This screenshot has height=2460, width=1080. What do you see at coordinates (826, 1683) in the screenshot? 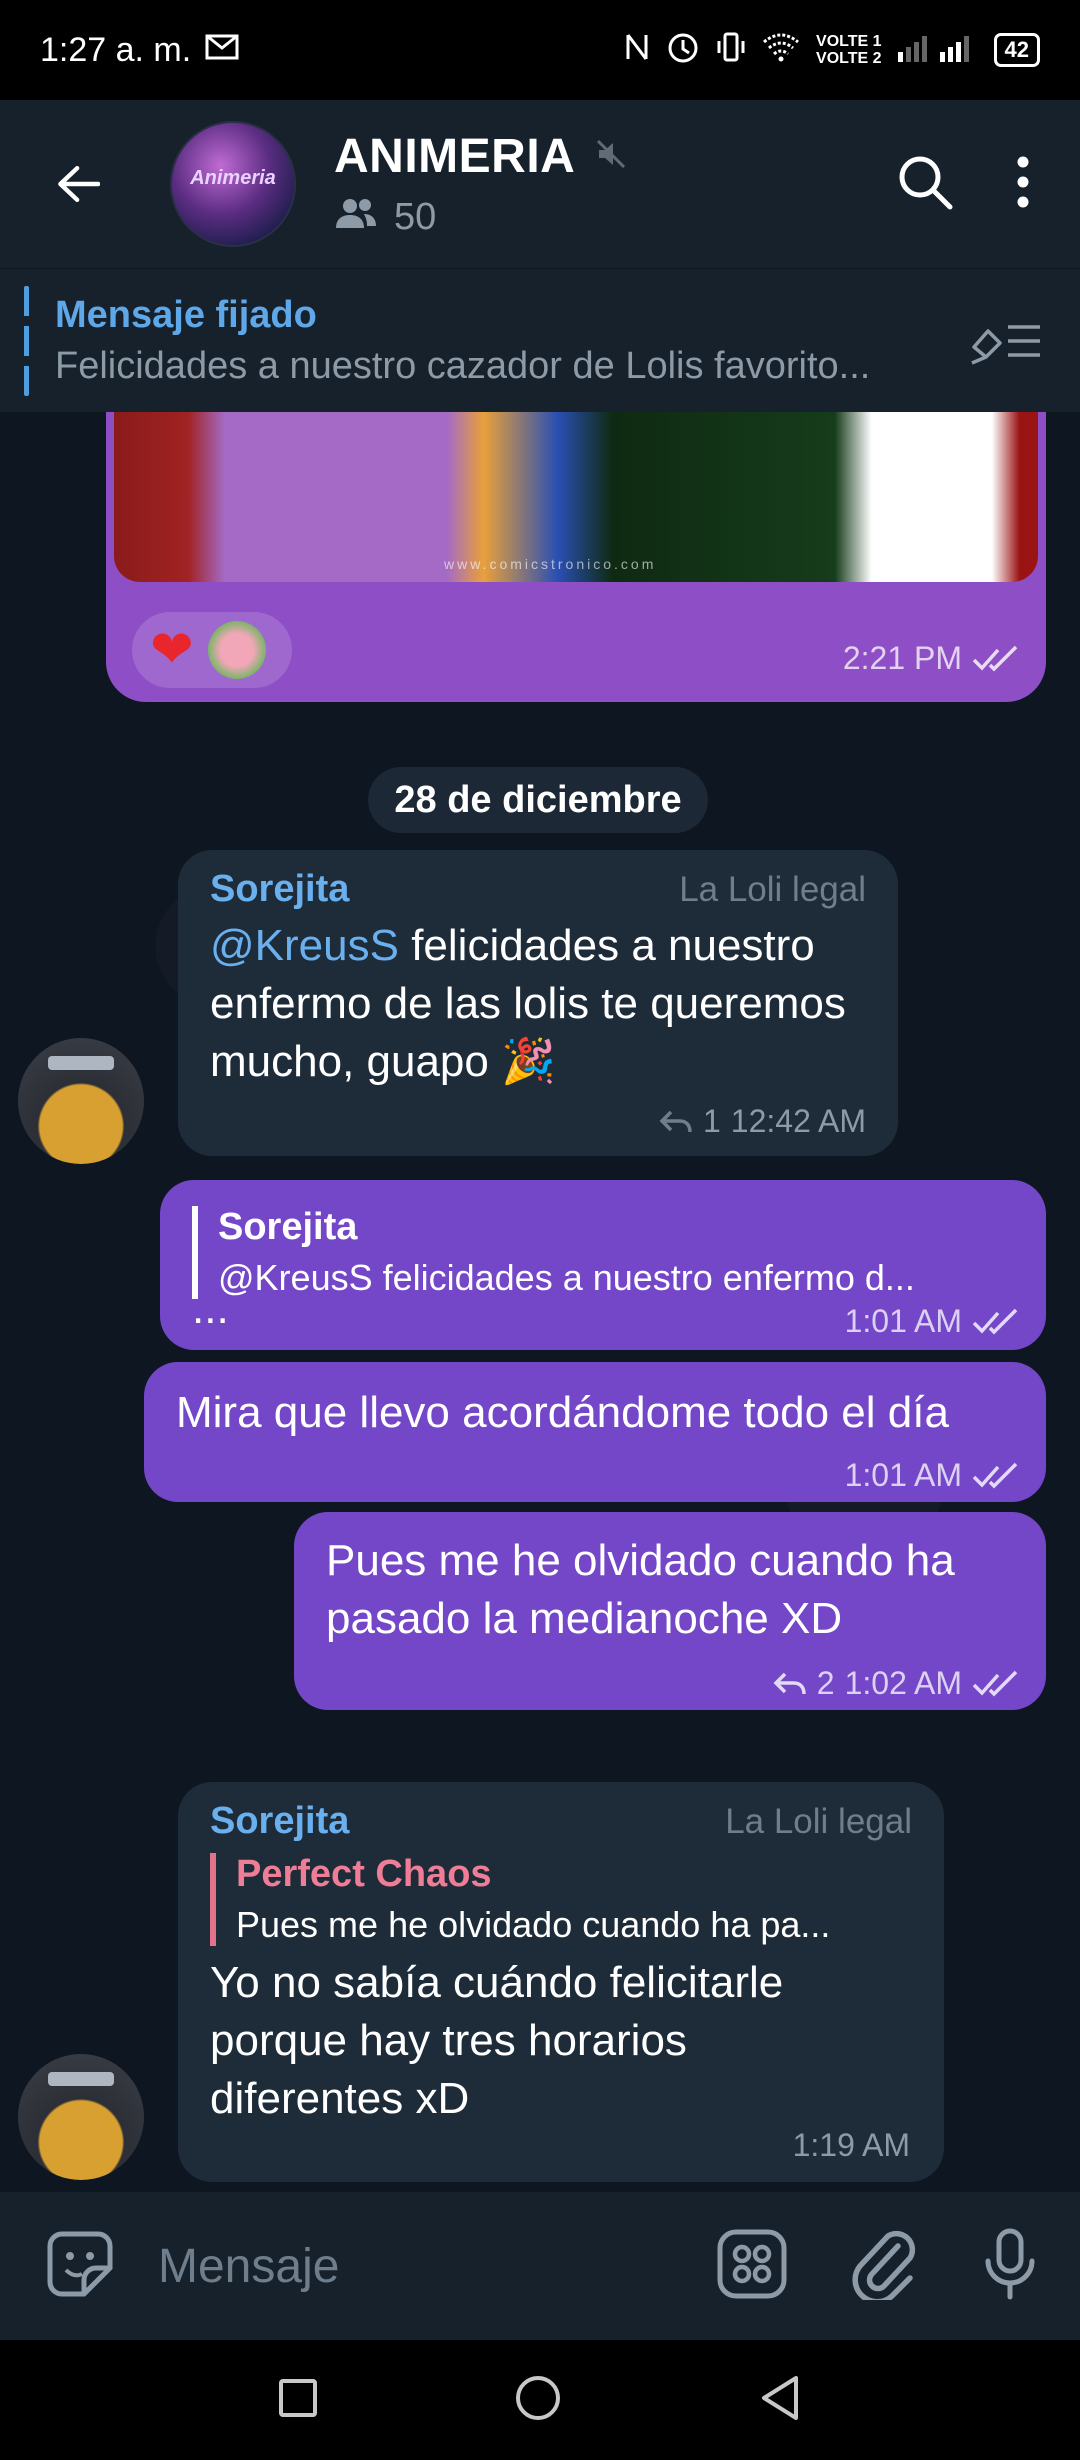
I see `reply-count: 2` at bounding box center [826, 1683].